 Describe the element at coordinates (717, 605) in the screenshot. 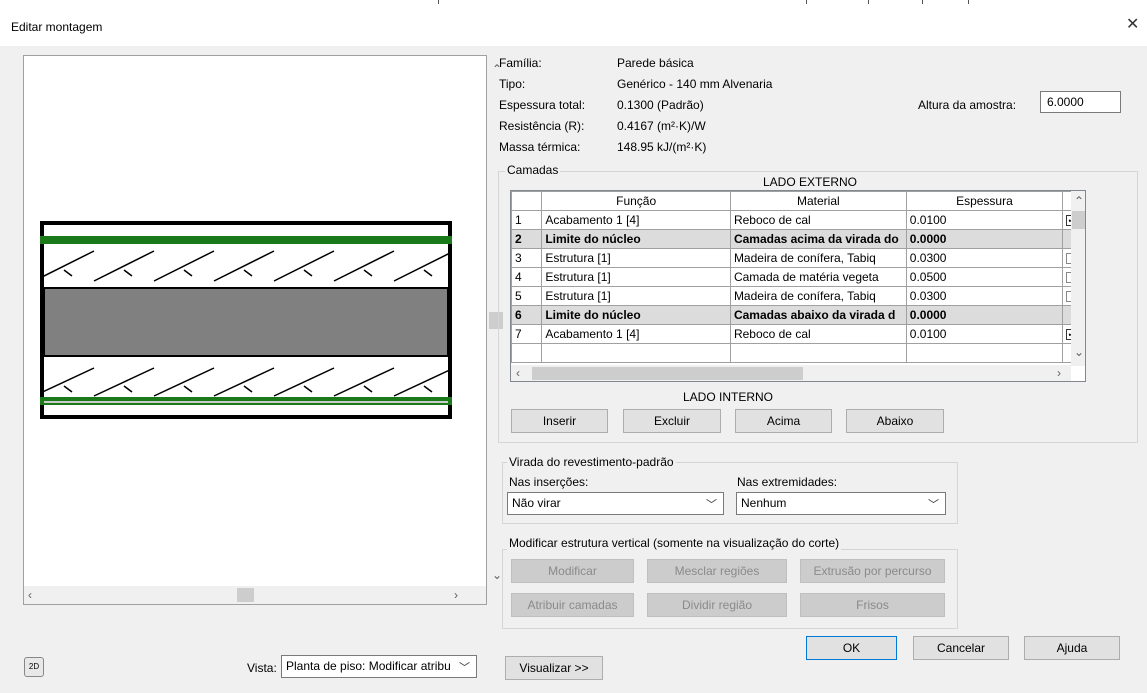

I see `dividir-regiao-button: Dividir região` at that location.